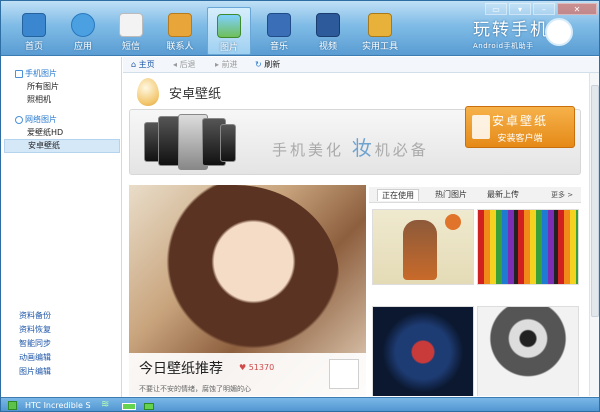 The width and height of the screenshot is (600, 412). Describe the element at coordinates (300, 404) in the screenshot. I see `status-bar: HTC Incredible S ≋` at that location.